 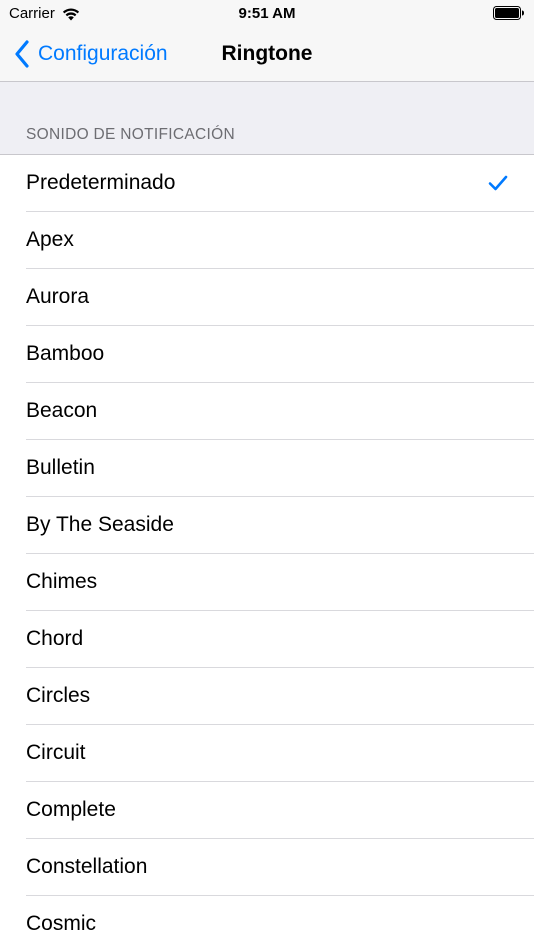 I want to click on navigation-bar: Configuración Ringtone, so click(x=267, y=55).